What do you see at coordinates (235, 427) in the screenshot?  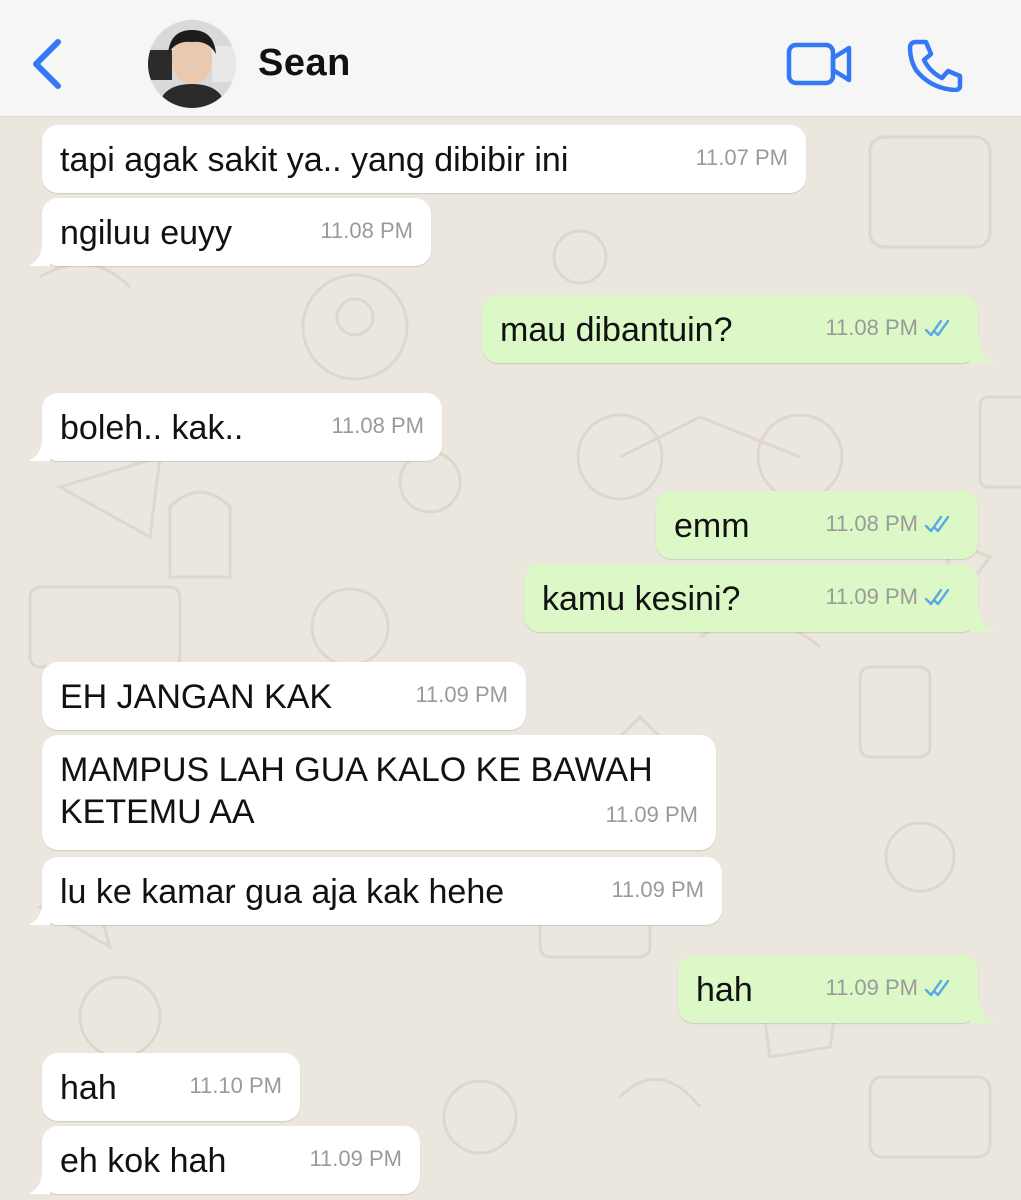 I see `incoming-message: boleh.. kak.. 11.08 PM` at bounding box center [235, 427].